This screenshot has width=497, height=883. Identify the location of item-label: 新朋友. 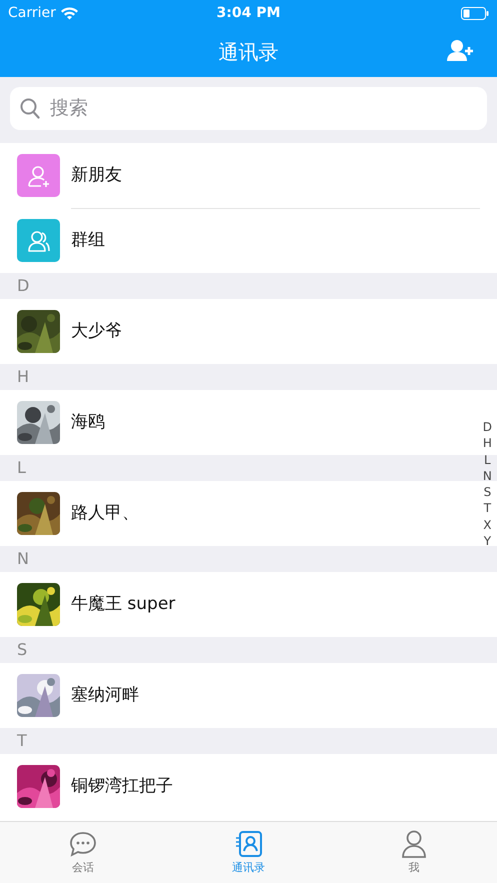
(96, 175).